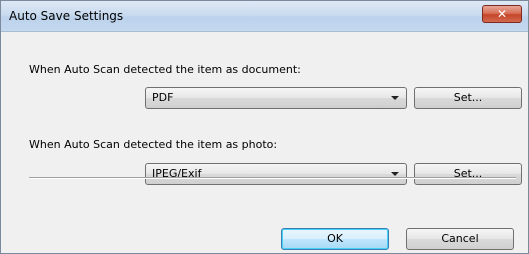  I want to click on close-icon: ✕, so click(502, 14).